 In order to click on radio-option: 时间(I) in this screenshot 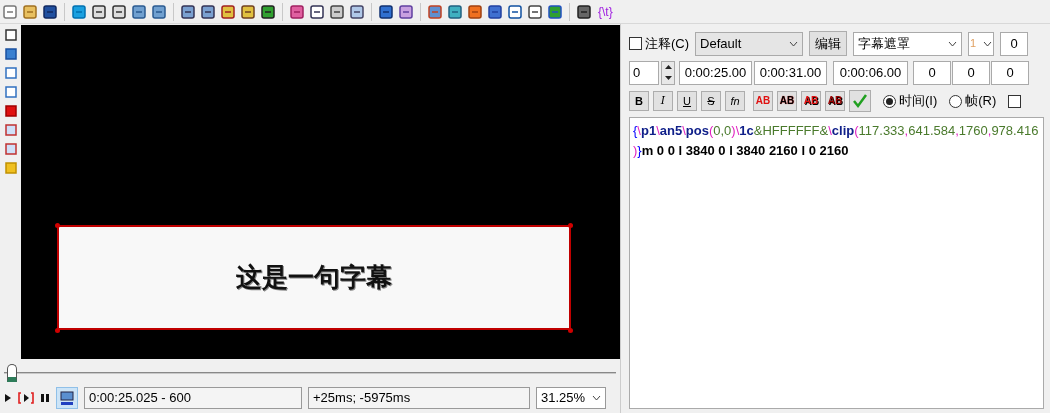, I will do `click(910, 101)`.